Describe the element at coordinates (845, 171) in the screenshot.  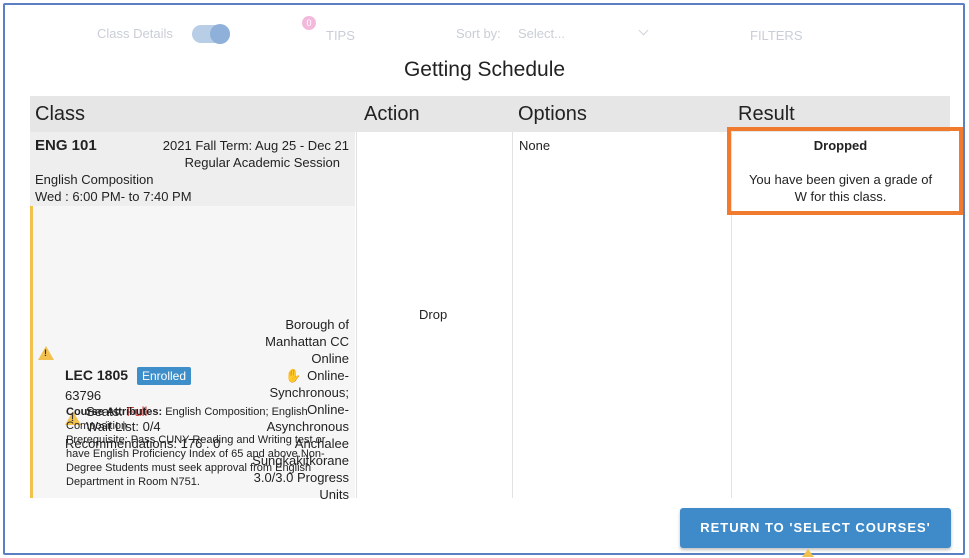
I see `result-highlight-box` at that location.